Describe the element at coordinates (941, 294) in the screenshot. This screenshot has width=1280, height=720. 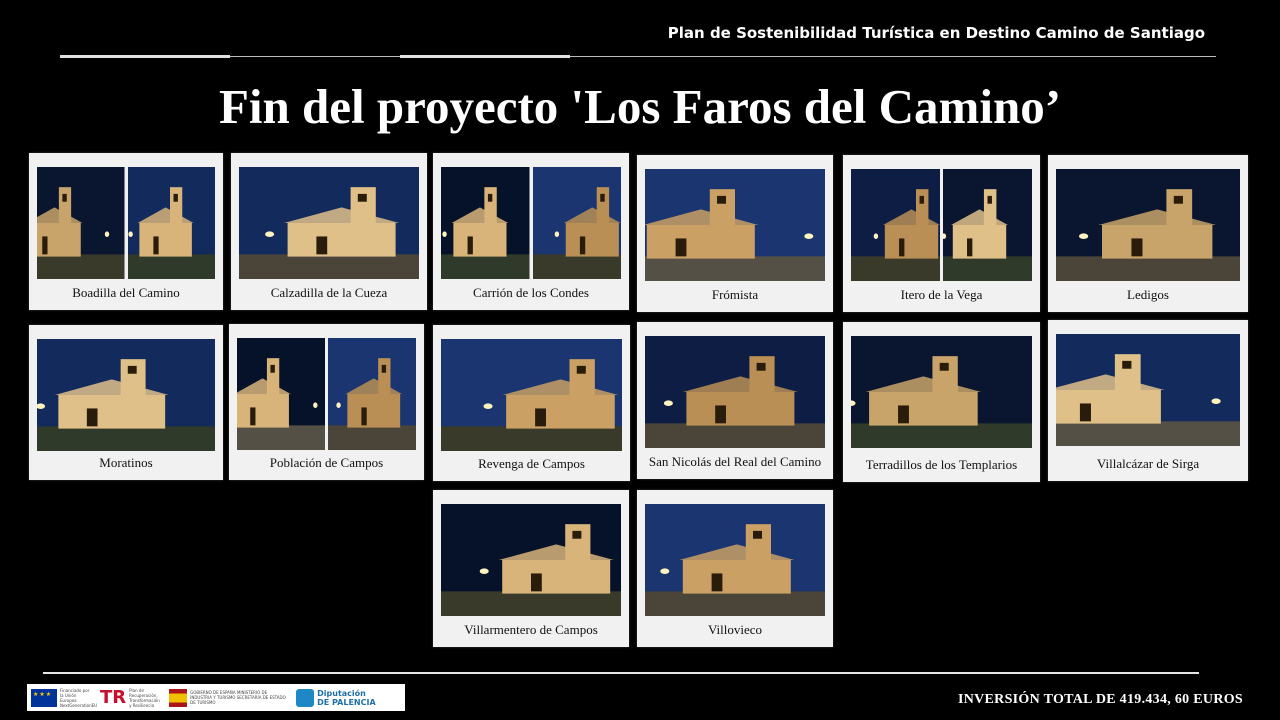
I see `card-label: Itero de la Vega` at that location.